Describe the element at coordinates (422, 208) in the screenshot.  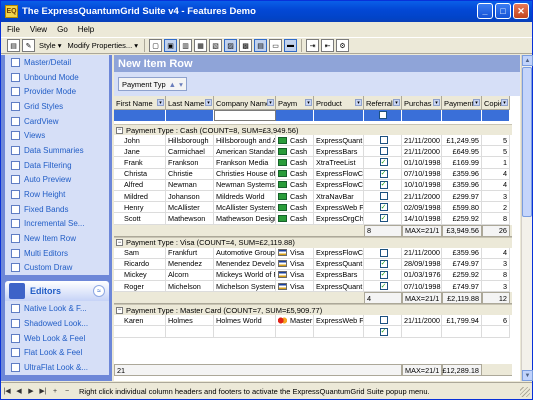
I see `table-cell: 02/09/1998` at that location.